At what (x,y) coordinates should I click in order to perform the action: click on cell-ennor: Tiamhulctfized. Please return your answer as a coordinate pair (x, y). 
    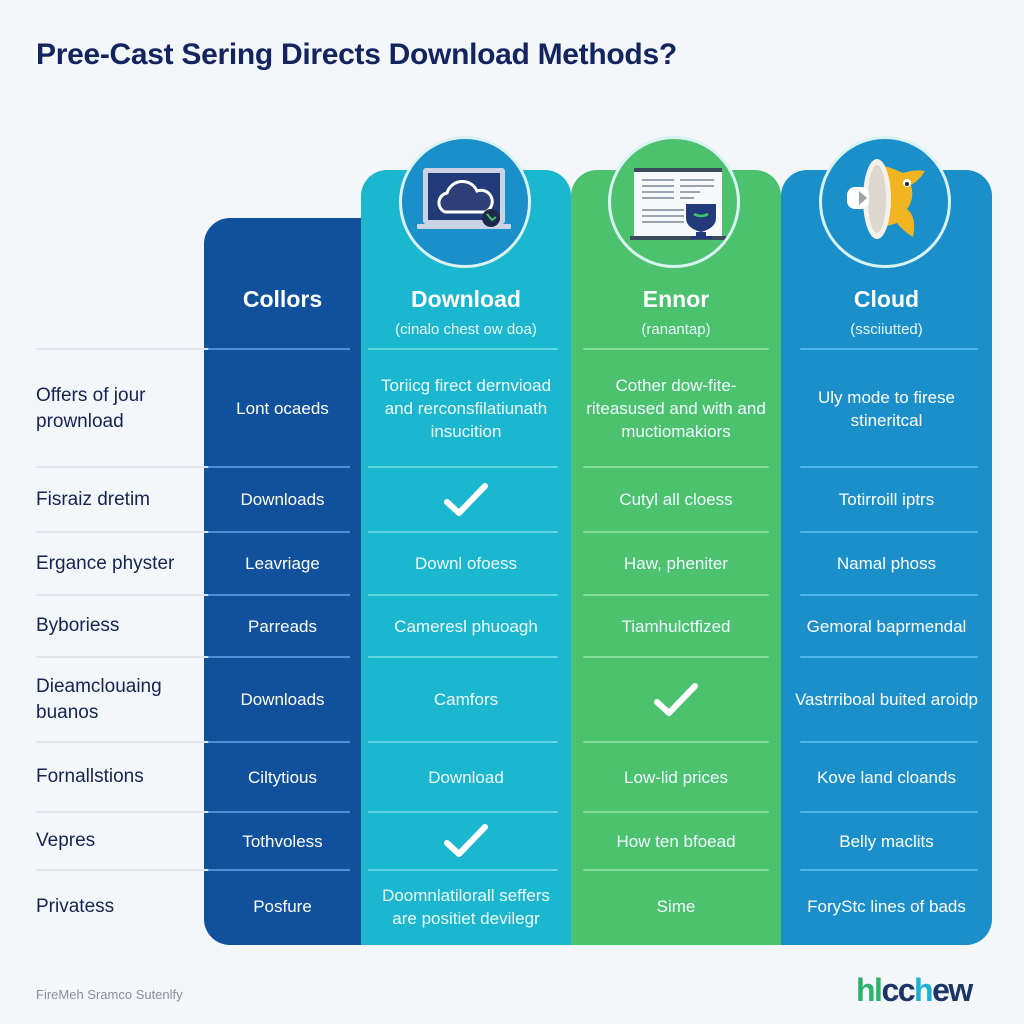
    Looking at the image, I should click on (676, 626).